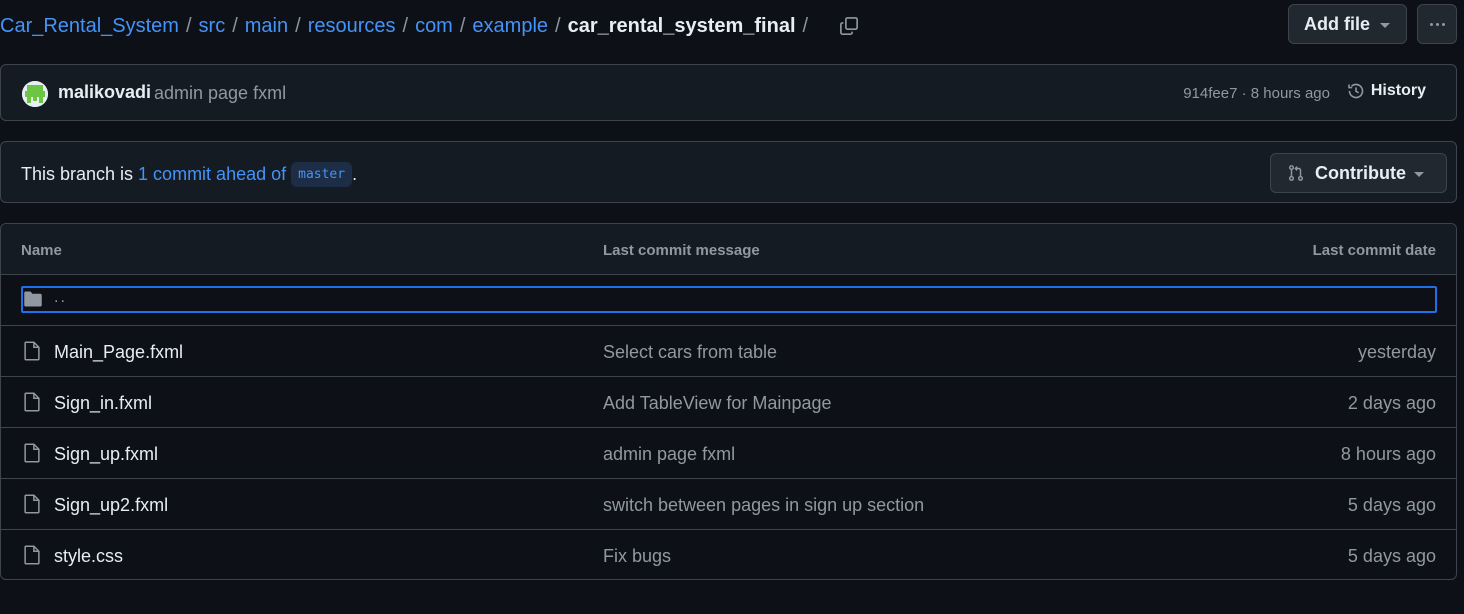 The image size is (1464, 614). I want to click on breadcrumb-current: car_rental_system_final, so click(681, 25).